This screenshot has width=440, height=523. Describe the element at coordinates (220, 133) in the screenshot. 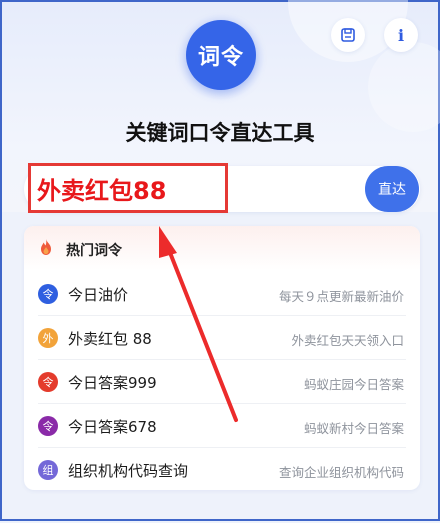

I see `page-title: 关键词口令直达工具` at that location.